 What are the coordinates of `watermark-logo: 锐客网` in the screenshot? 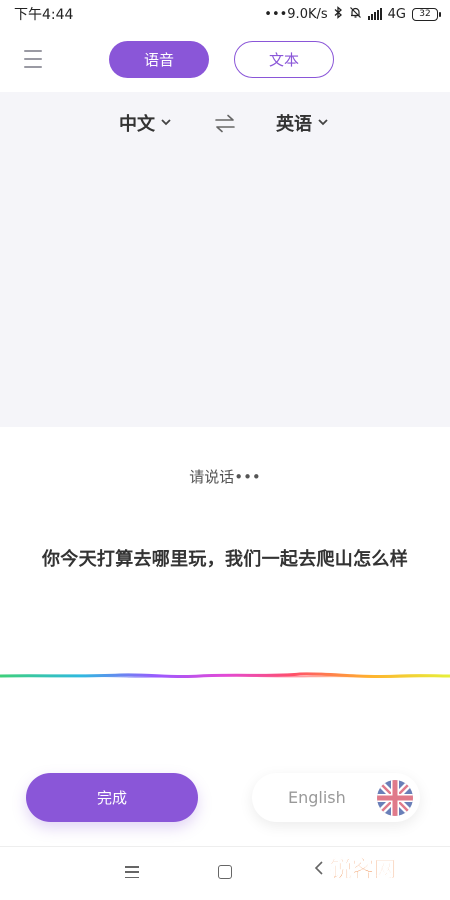 It's located at (363, 871).